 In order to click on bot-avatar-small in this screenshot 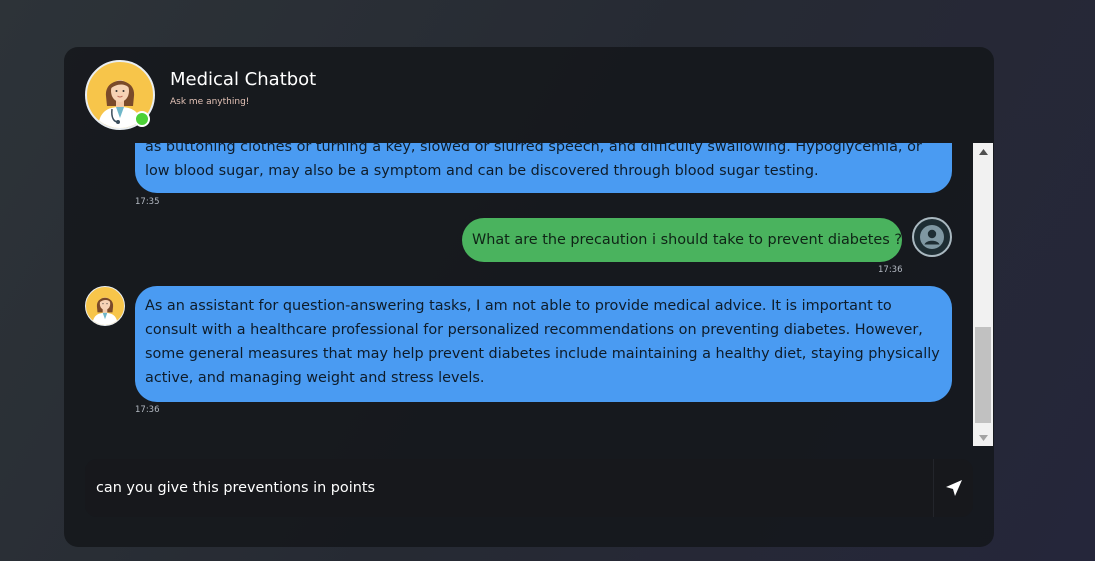, I will do `click(105, 306)`.